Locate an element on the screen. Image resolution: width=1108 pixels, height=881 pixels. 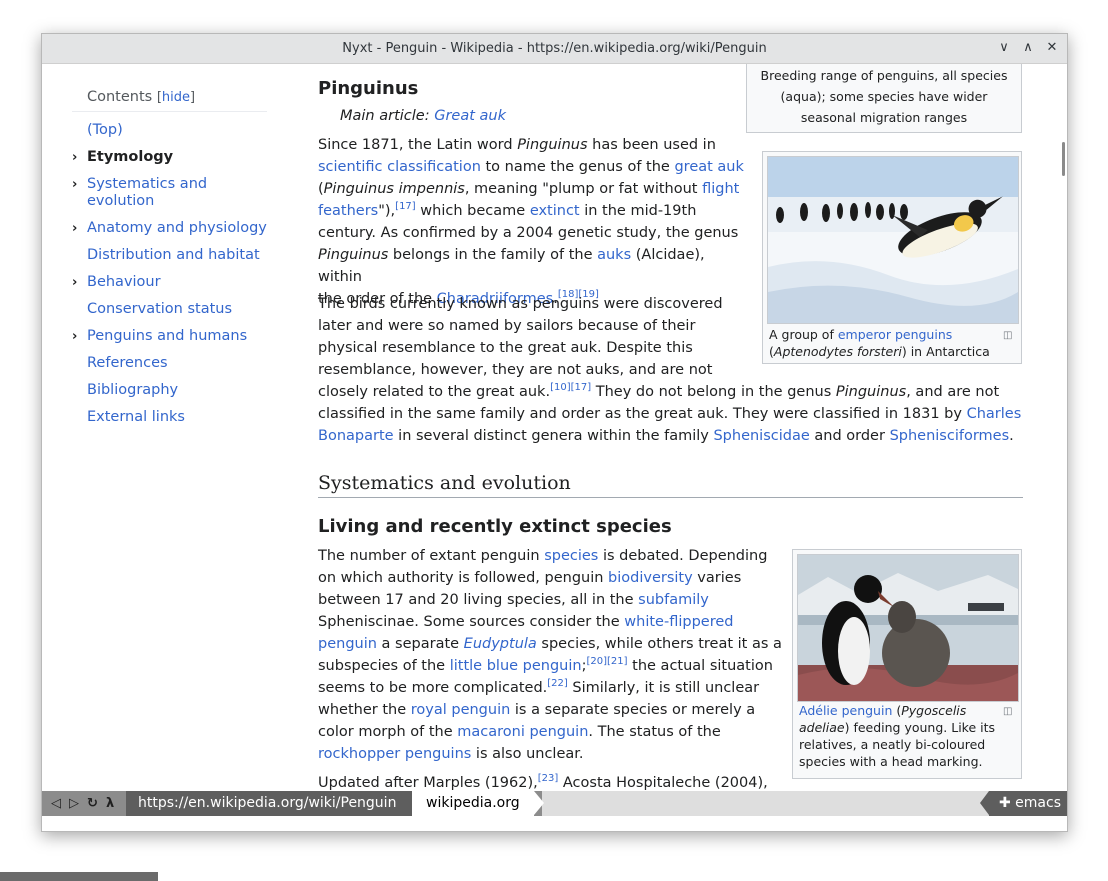
spheniscidae-link: Spheniscidae is located at coordinates (761, 436).